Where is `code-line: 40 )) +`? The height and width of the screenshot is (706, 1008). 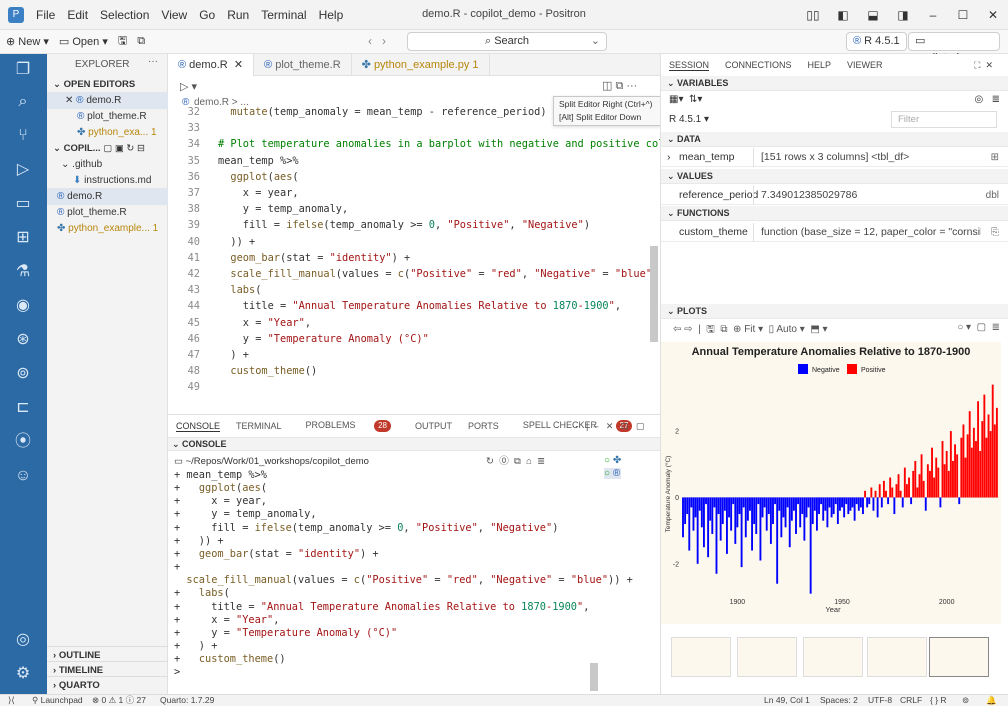 code-line: 40 )) + is located at coordinates (408, 242).